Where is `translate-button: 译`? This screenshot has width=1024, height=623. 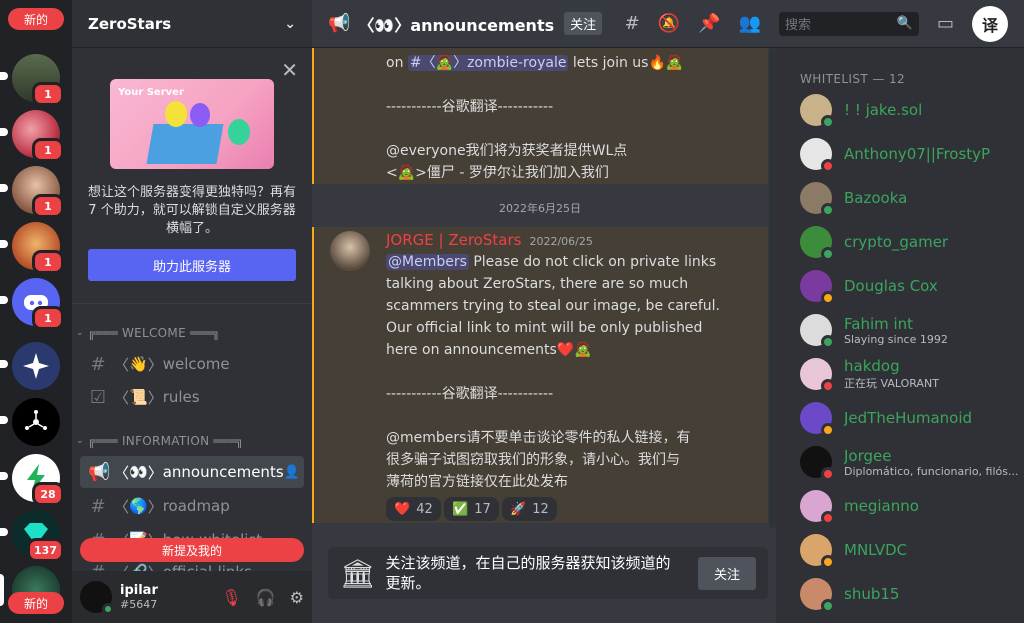
translate-button: 译 is located at coordinates (990, 23).